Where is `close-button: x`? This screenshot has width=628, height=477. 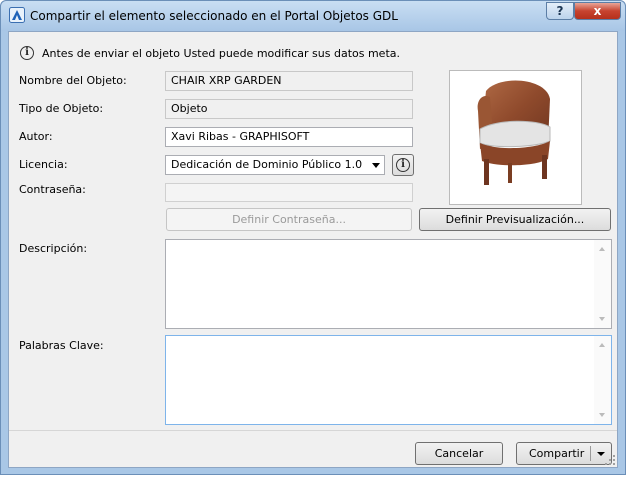
close-button: x is located at coordinates (597, 11).